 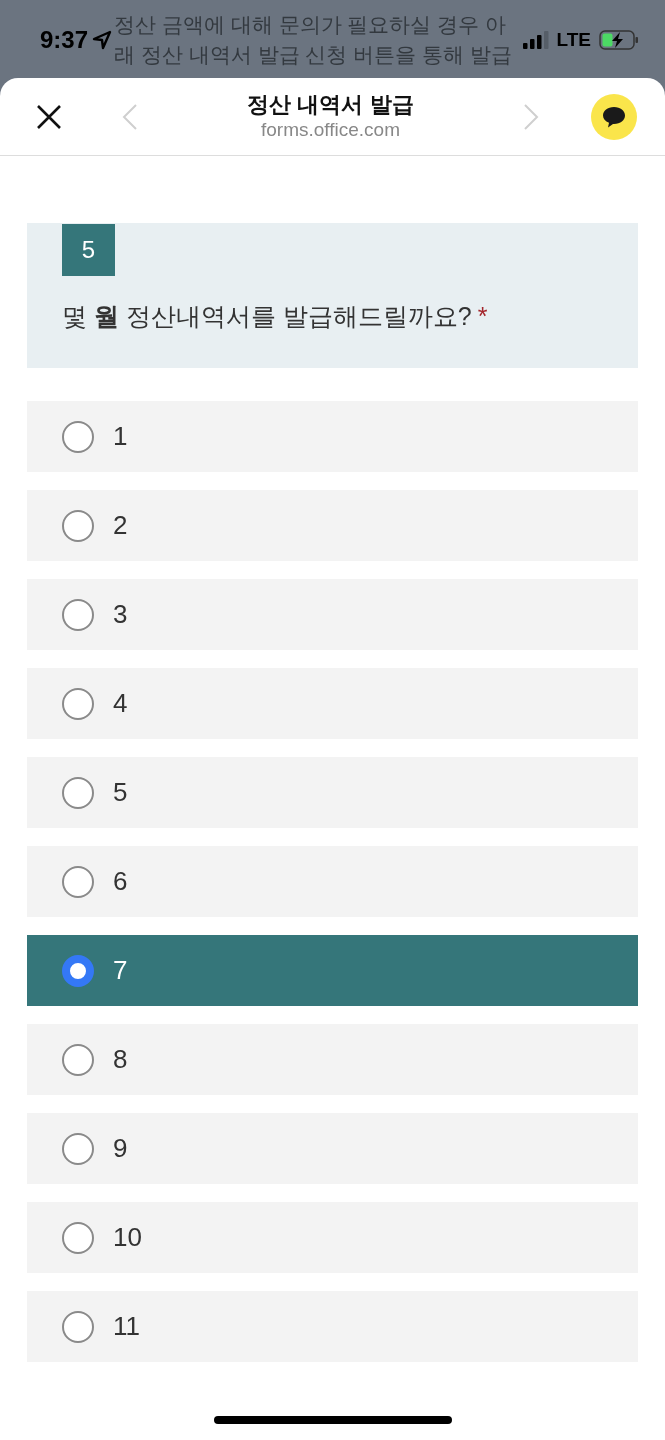 I want to click on answer-option: 1, so click(x=332, y=436).